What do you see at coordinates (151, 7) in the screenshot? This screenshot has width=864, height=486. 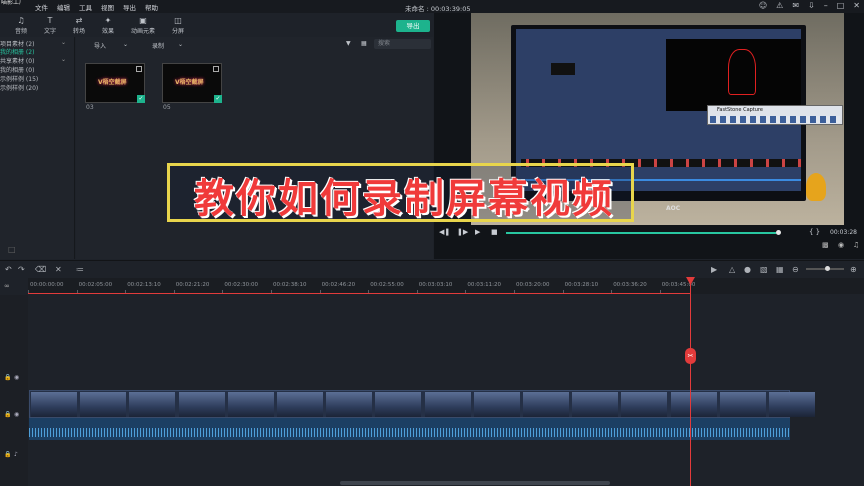 I see `menu-help: 帮助` at bounding box center [151, 7].